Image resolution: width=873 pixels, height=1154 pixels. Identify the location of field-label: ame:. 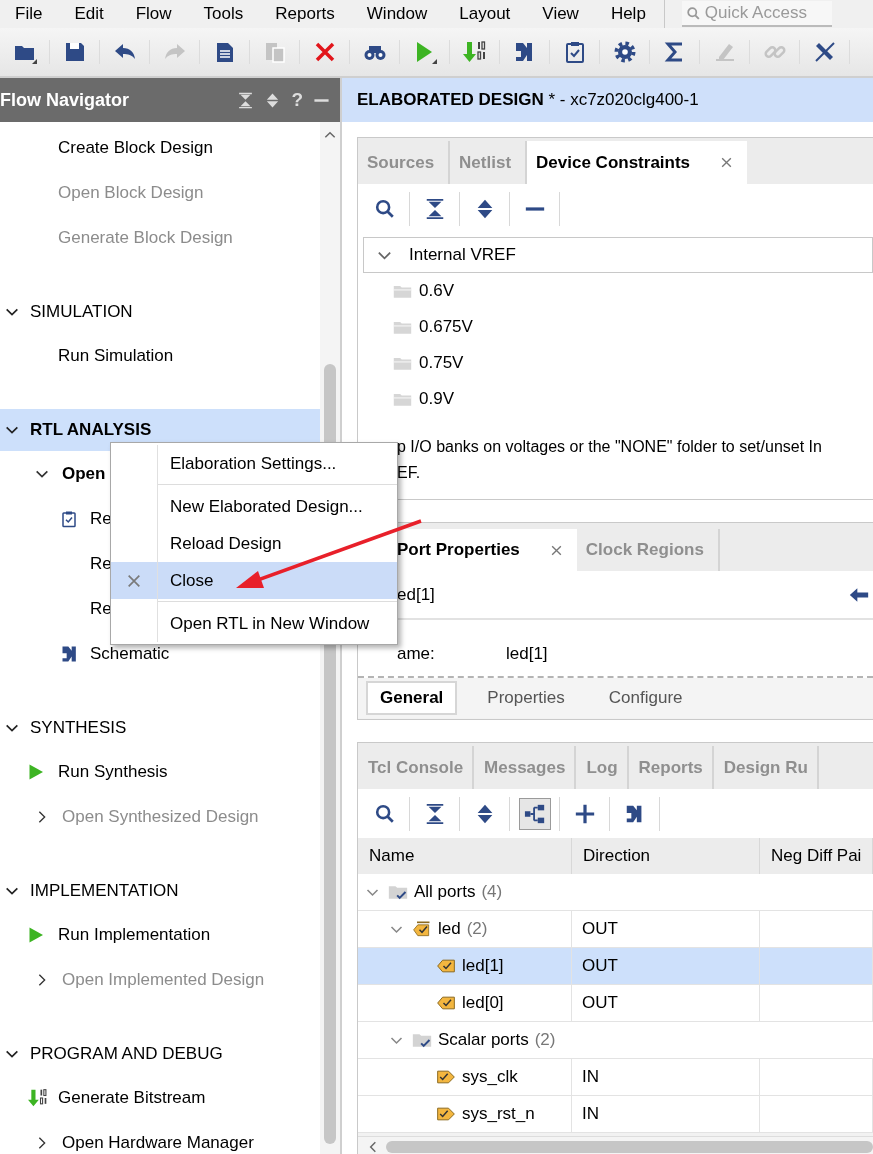
(416, 654).